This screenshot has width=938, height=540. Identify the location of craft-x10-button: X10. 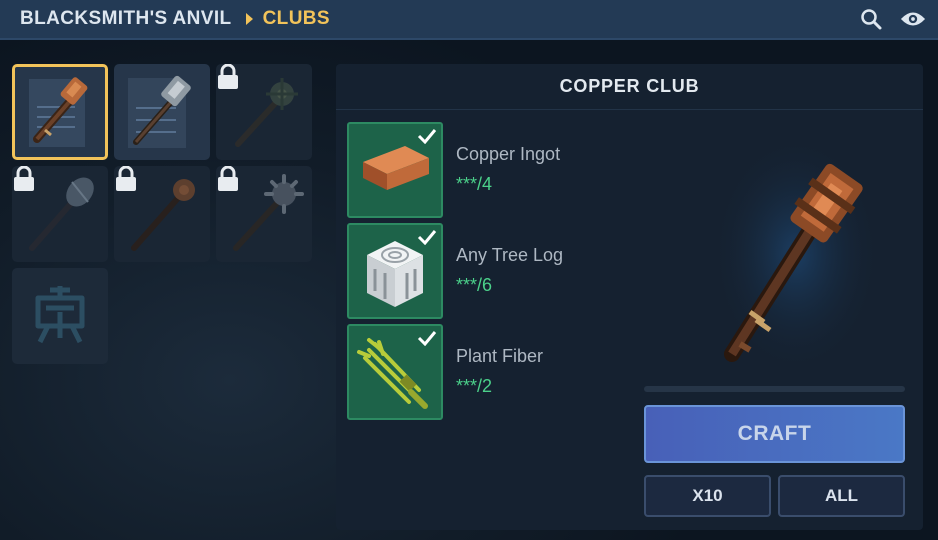
(707, 496).